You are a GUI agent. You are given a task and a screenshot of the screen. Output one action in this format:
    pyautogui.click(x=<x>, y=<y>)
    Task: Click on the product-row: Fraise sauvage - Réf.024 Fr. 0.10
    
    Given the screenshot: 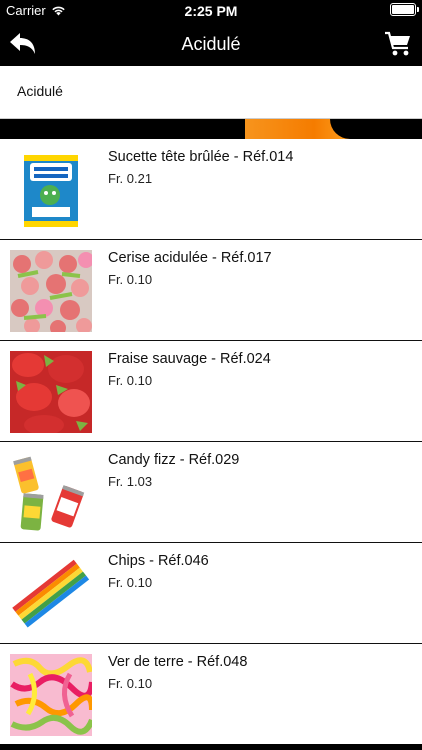 What is the action you would take?
    pyautogui.click(x=211, y=391)
    